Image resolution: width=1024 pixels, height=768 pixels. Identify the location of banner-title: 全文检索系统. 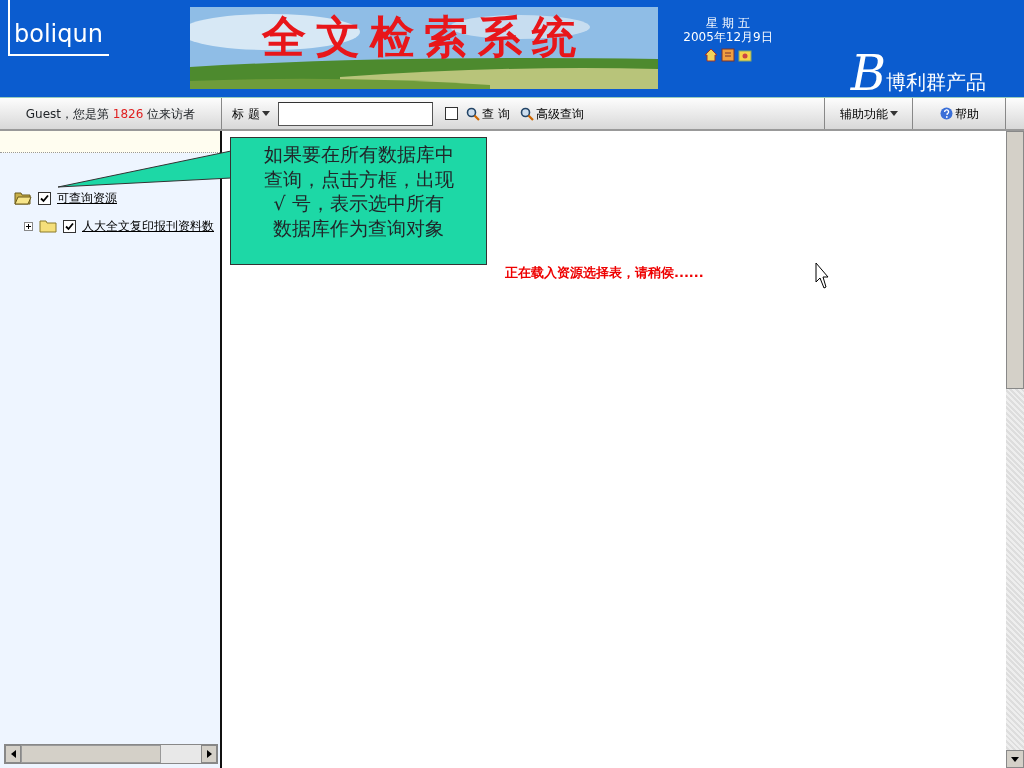
(424, 34).